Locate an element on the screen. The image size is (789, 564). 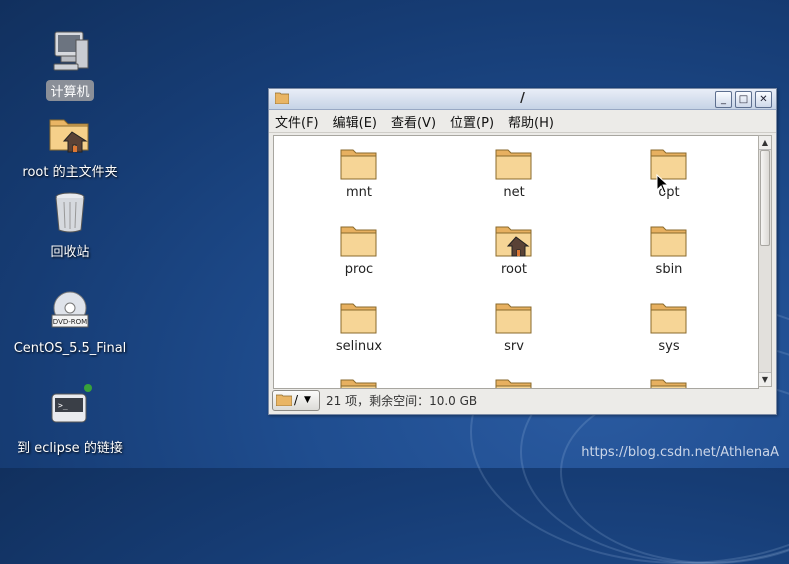
desktop-icon-trash: 回收站 is located at coordinates (70, 224).